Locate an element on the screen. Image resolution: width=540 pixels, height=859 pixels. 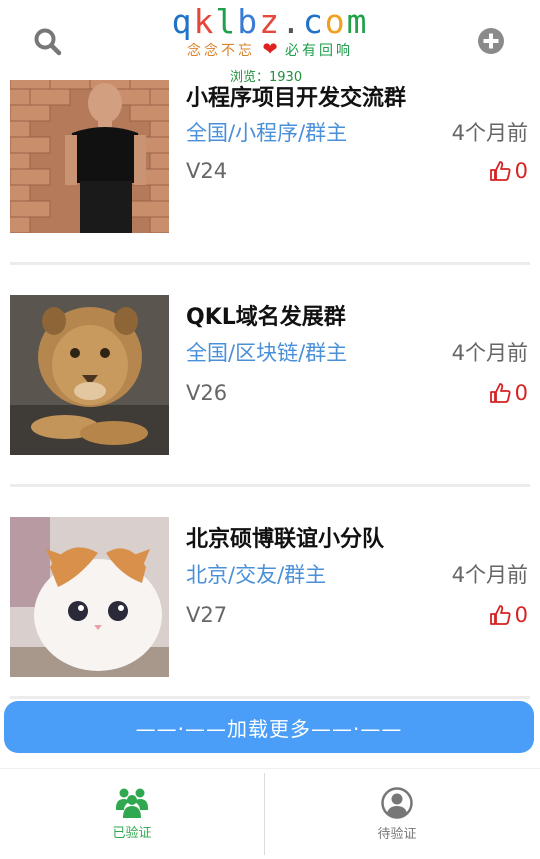
group-tags: 全国/小程序/群主 is located at coordinates (266, 132).